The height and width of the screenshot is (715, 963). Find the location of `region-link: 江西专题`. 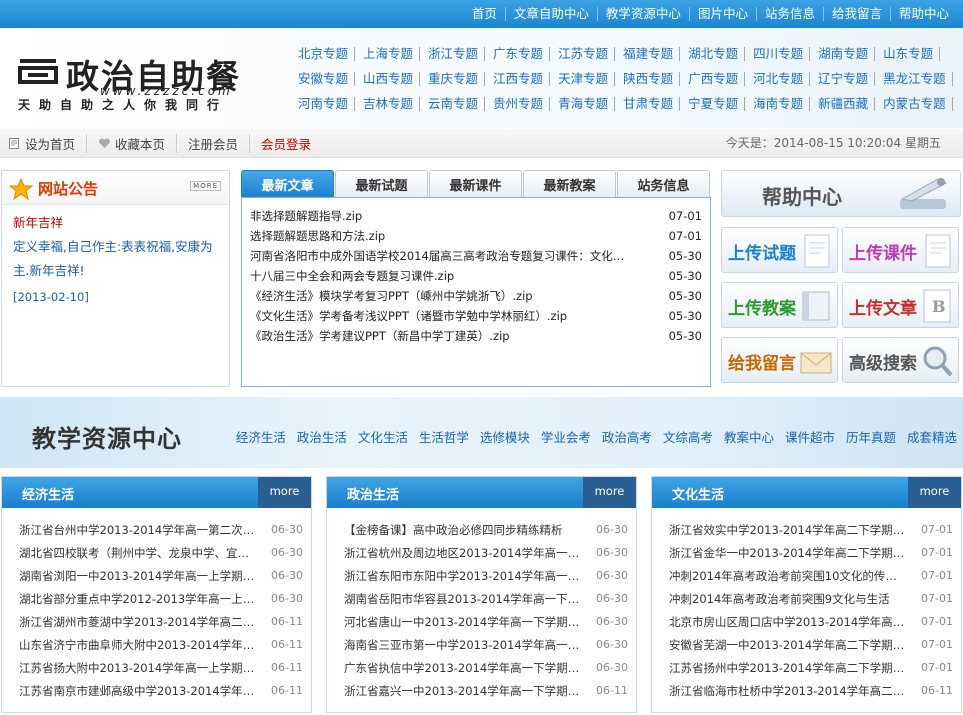

region-link: 江西专题 is located at coordinates (521, 78).